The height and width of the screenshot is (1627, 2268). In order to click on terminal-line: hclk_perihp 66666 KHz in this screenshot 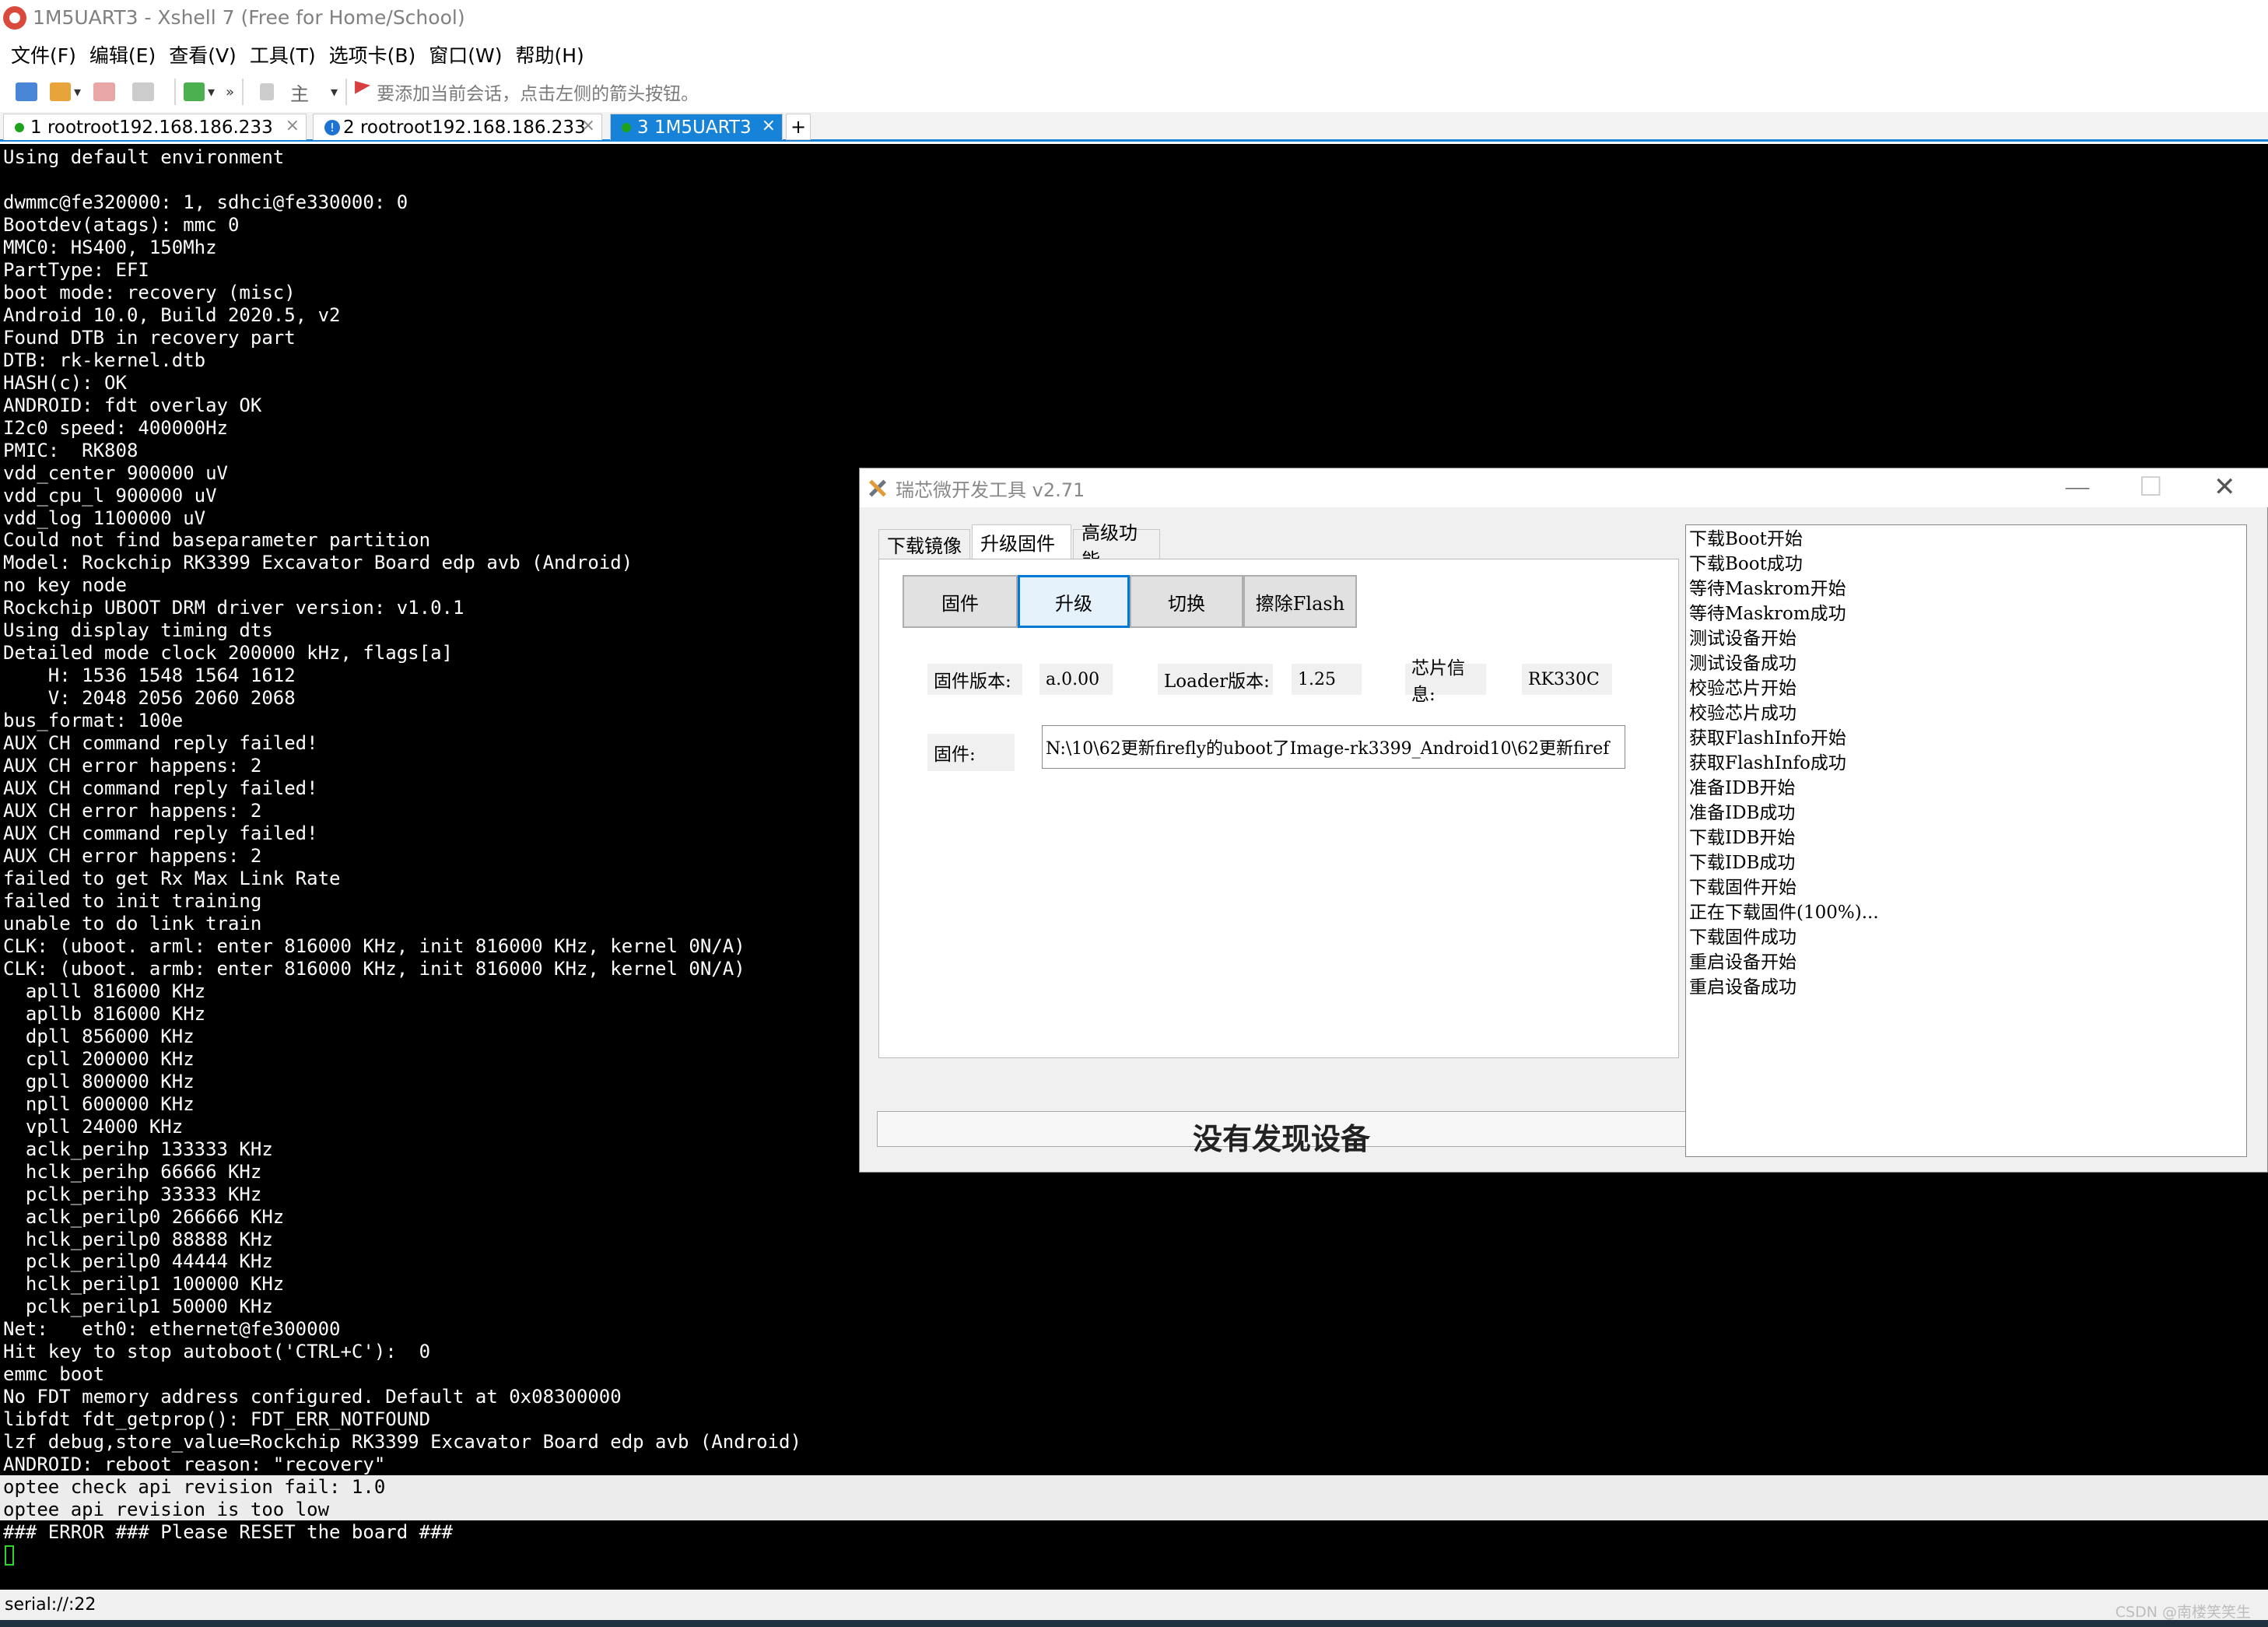, I will do `click(132, 1171)`.